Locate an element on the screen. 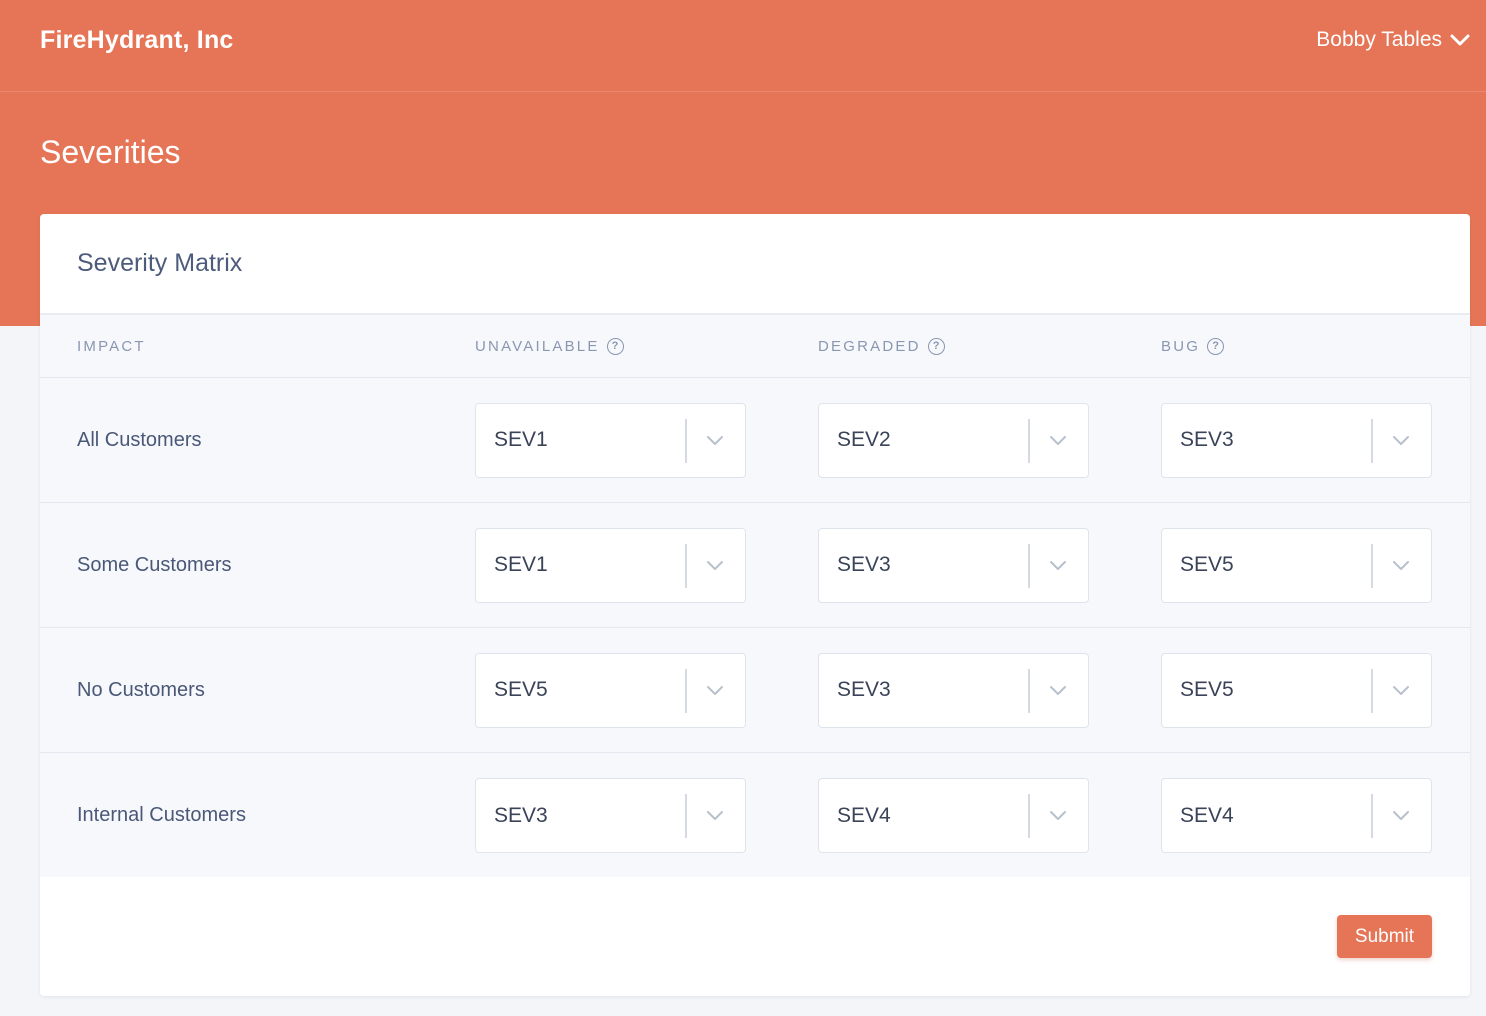  matrix-header-row: IMPACT UNAVAILABLE ? DEGRADED ? BUG ? is located at coordinates (755, 346).